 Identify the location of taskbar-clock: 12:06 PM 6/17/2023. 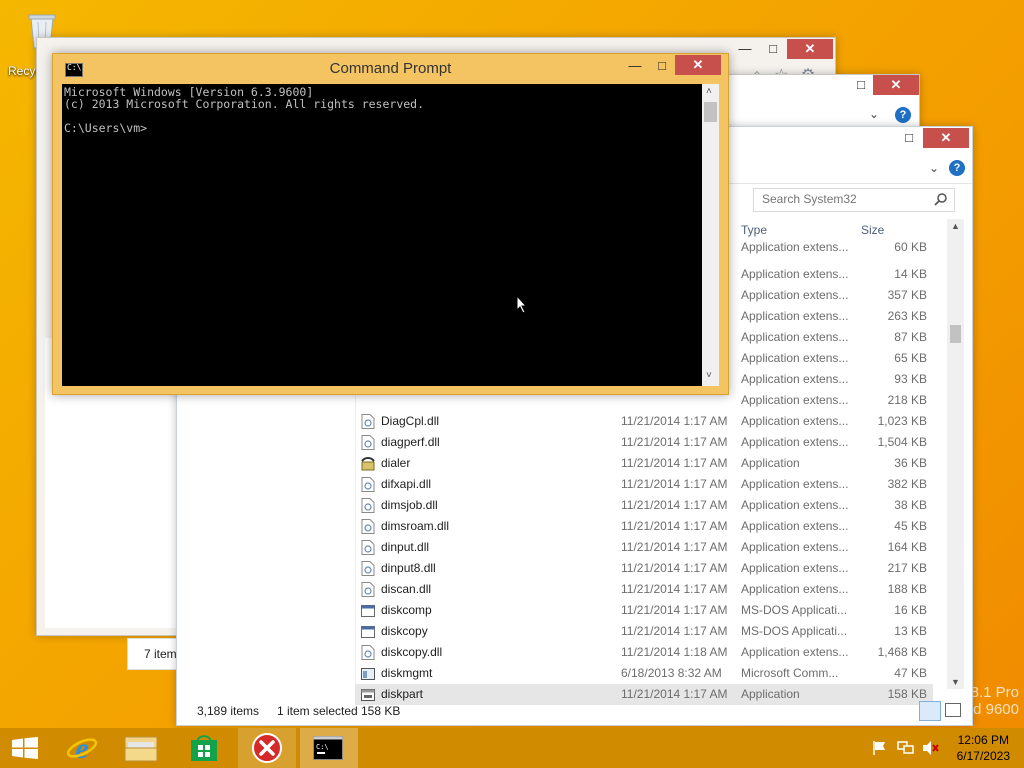
(983, 748).